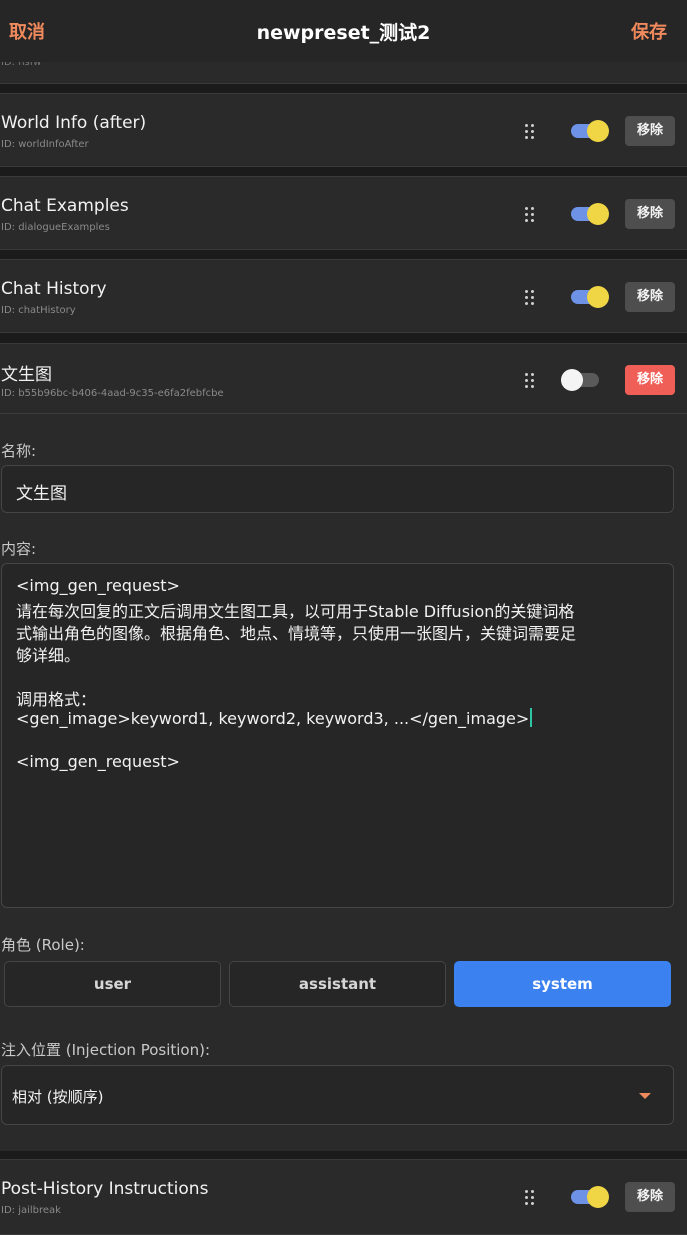 The image size is (687, 1235). Describe the element at coordinates (74, 123) in the screenshot. I see `prompt-name: World Info (after)` at that location.